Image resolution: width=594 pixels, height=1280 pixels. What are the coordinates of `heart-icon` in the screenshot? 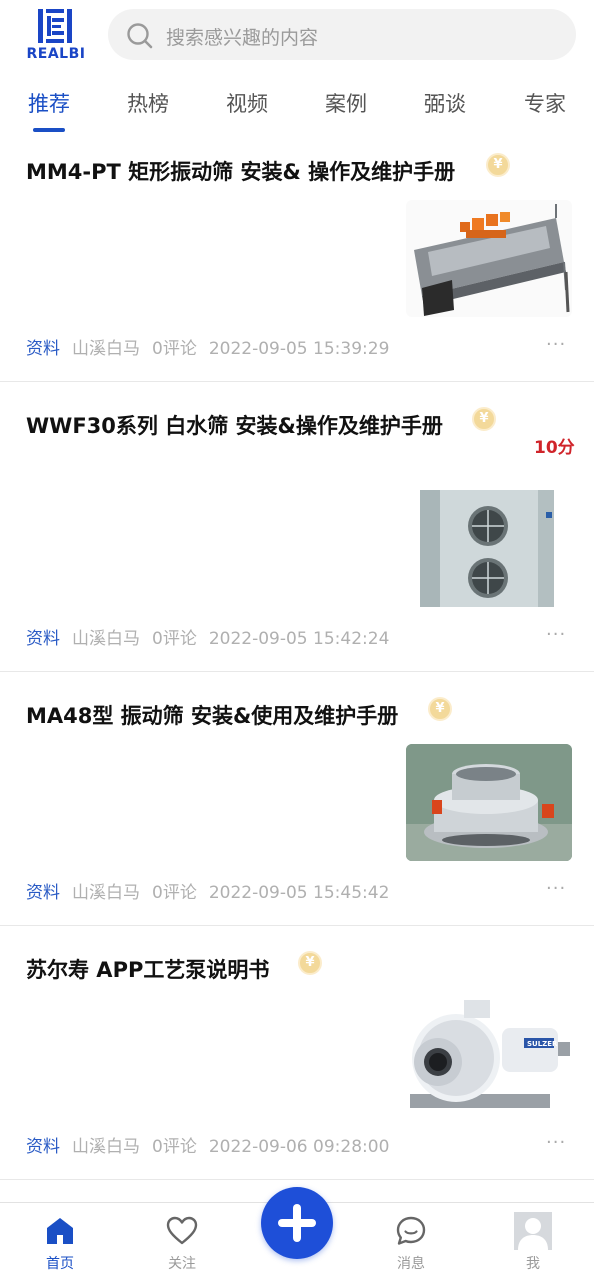 It's located at (182, 1230).